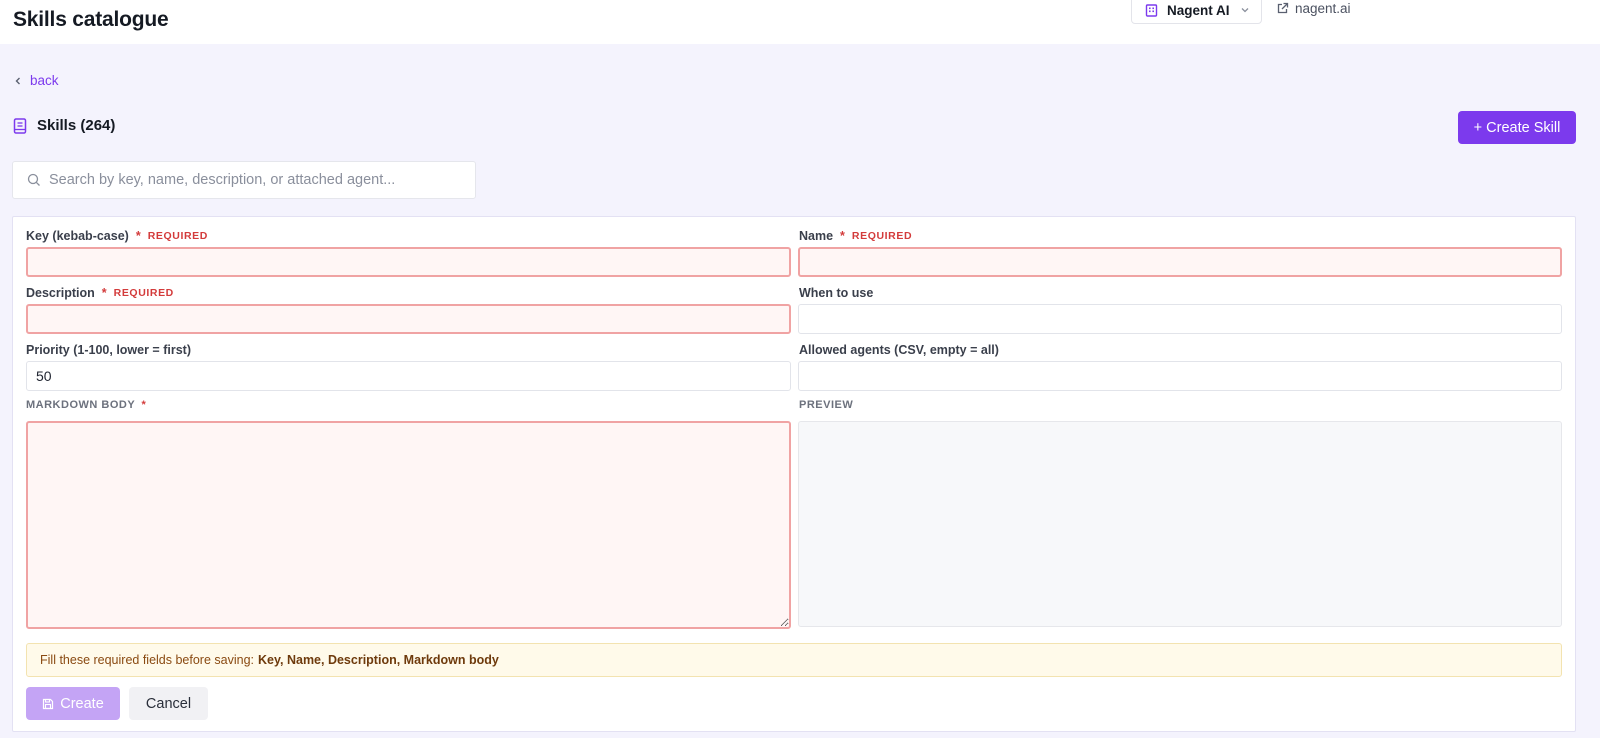 This screenshot has width=1600, height=738. I want to click on priority-label: Priority (1-100, lower = first), so click(108, 350).